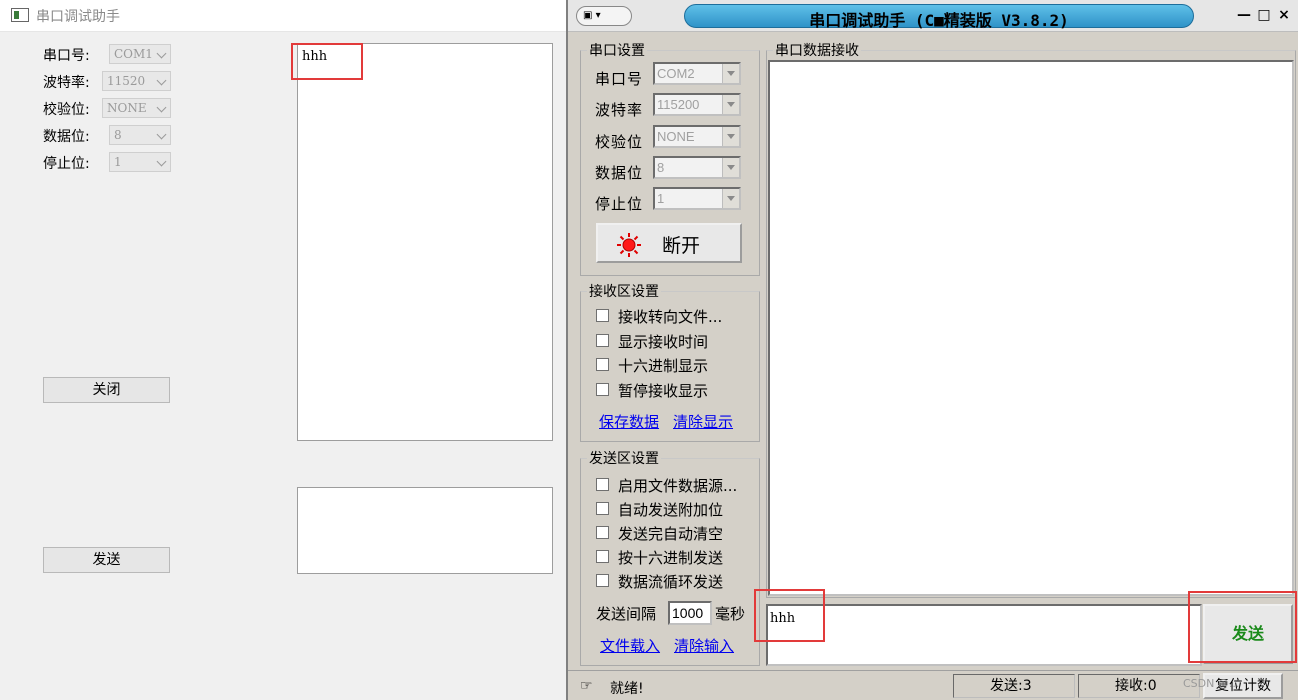 Image resolution: width=1298 pixels, height=700 pixels. I want to click on r-parity-label: 校验位, so click(619, 142).